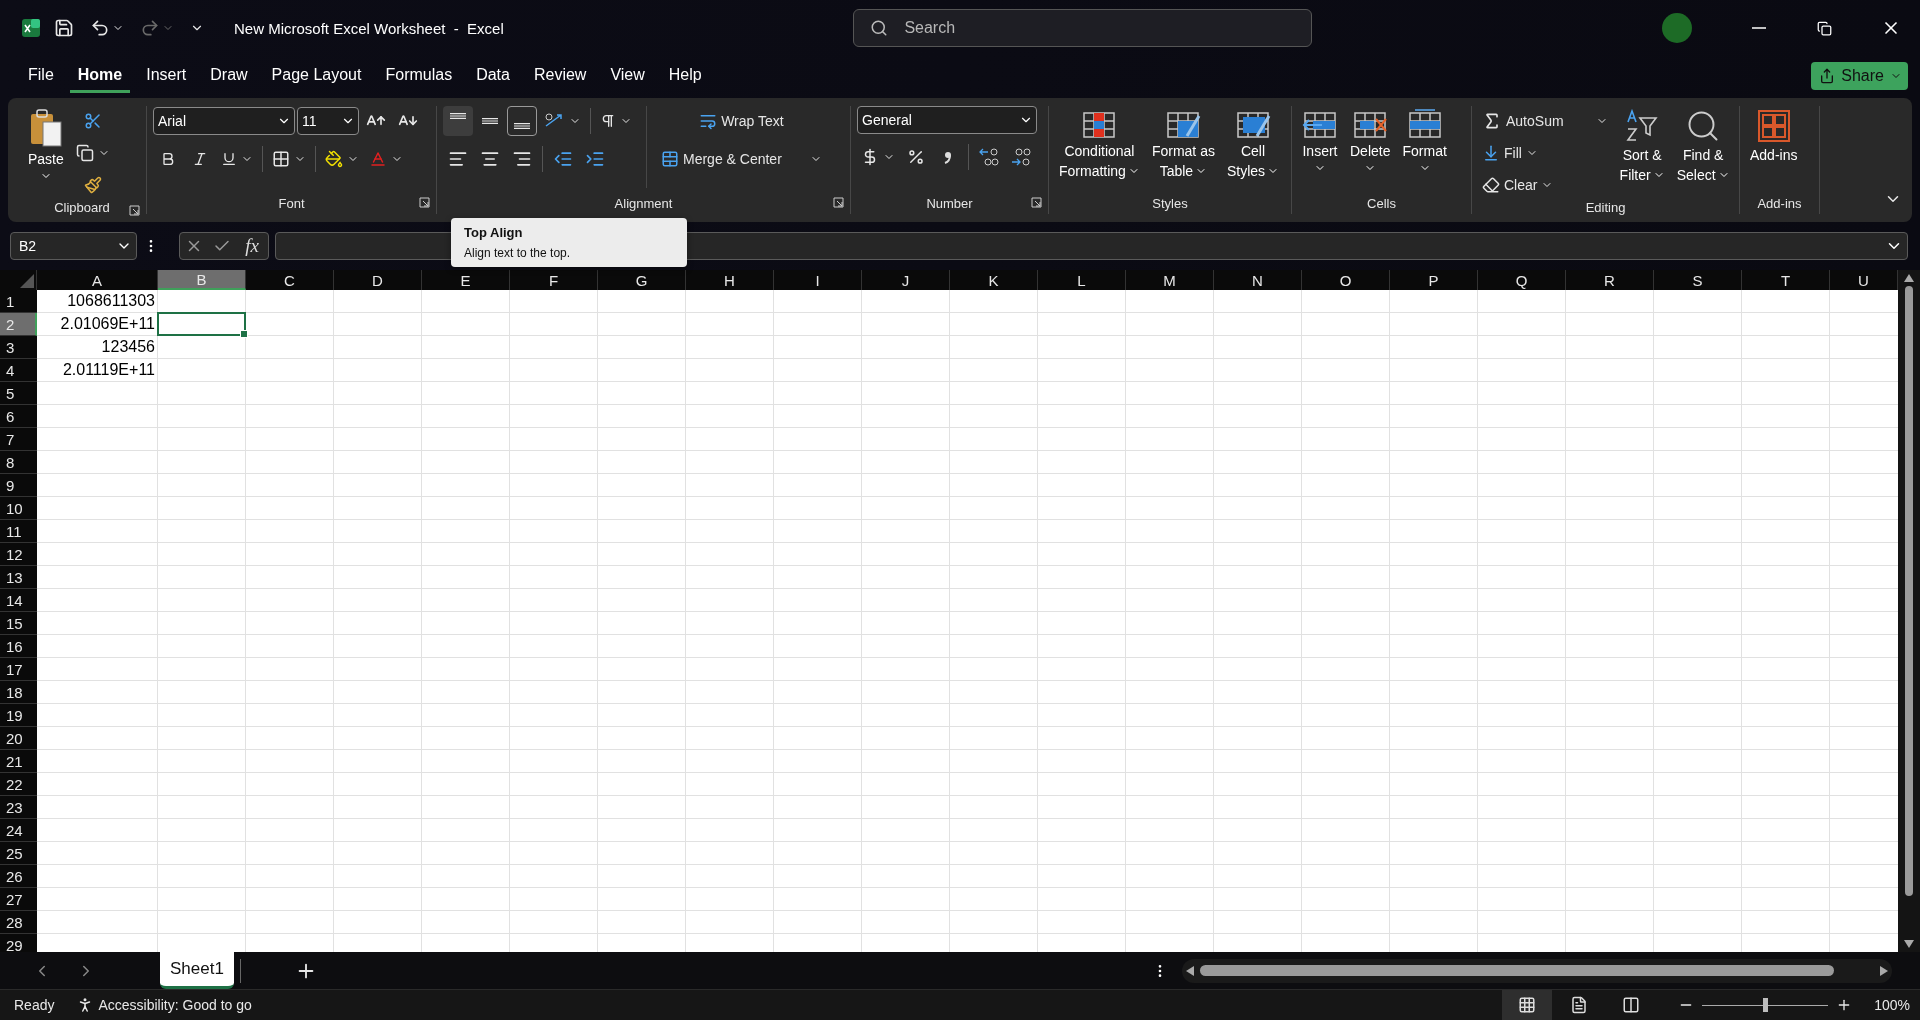 This screenshot has width=1920, height=1020. What do you see at coordinates (18, 830) in the screenshot?
I see `row-header: 24` at bounding box center [18, 830].